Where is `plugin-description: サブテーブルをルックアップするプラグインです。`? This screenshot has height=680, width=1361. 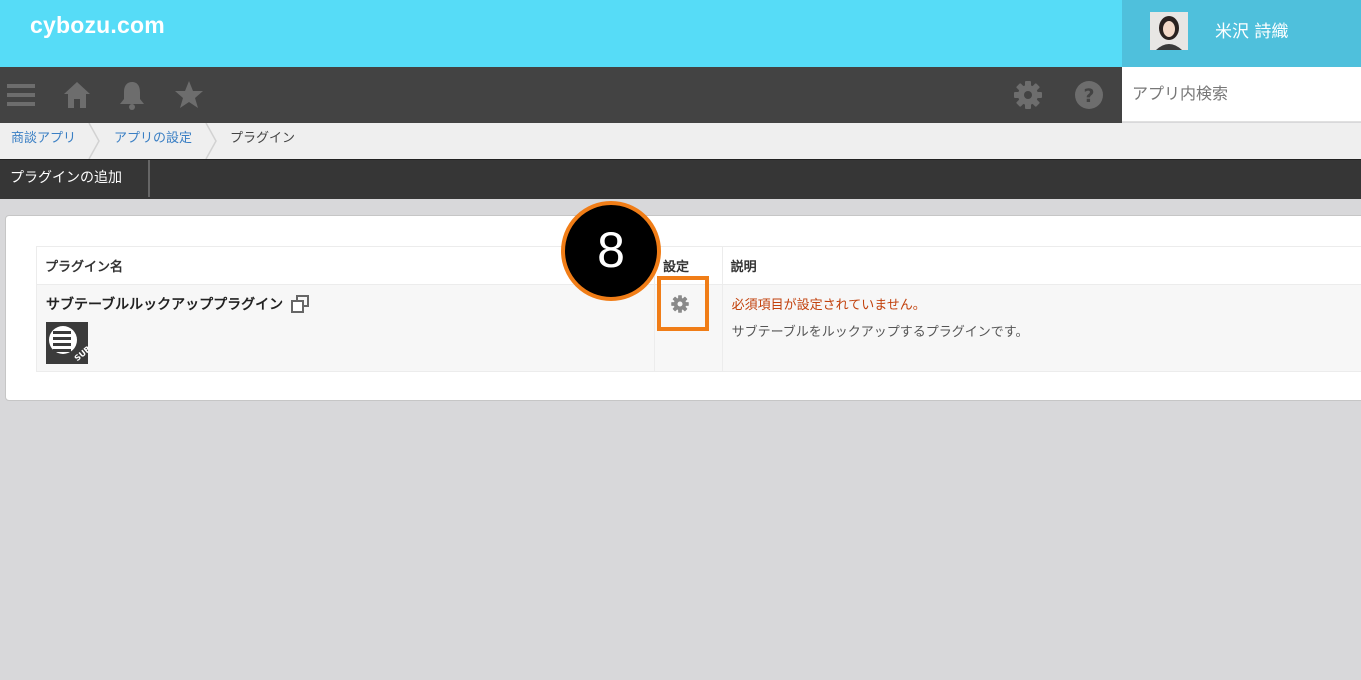 plugin-description: サブテーブルをルックアップするプラグインです。 is located at coordinates (880, 332).